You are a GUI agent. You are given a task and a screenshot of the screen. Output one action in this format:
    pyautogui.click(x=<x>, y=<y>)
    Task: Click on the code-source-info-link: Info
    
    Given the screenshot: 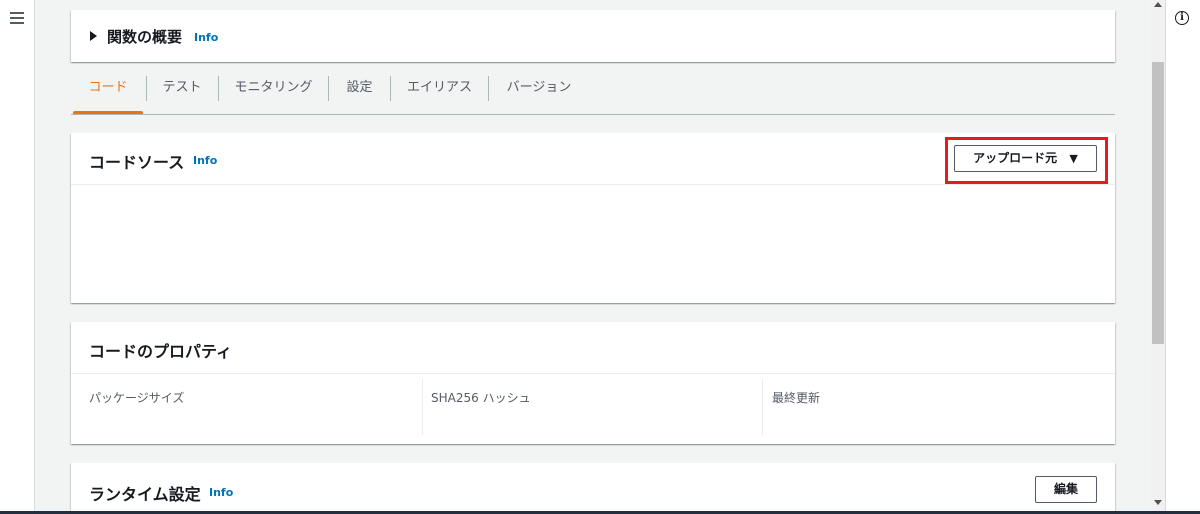 What is the action you would take?
    pyautogui.click(x=205, y=160)
    